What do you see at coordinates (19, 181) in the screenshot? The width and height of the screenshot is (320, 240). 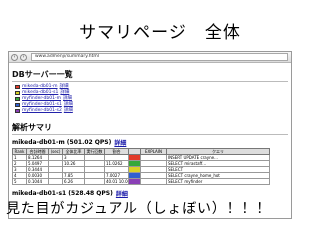 I see `table-cell: 5` at bounding box center [19, 181].